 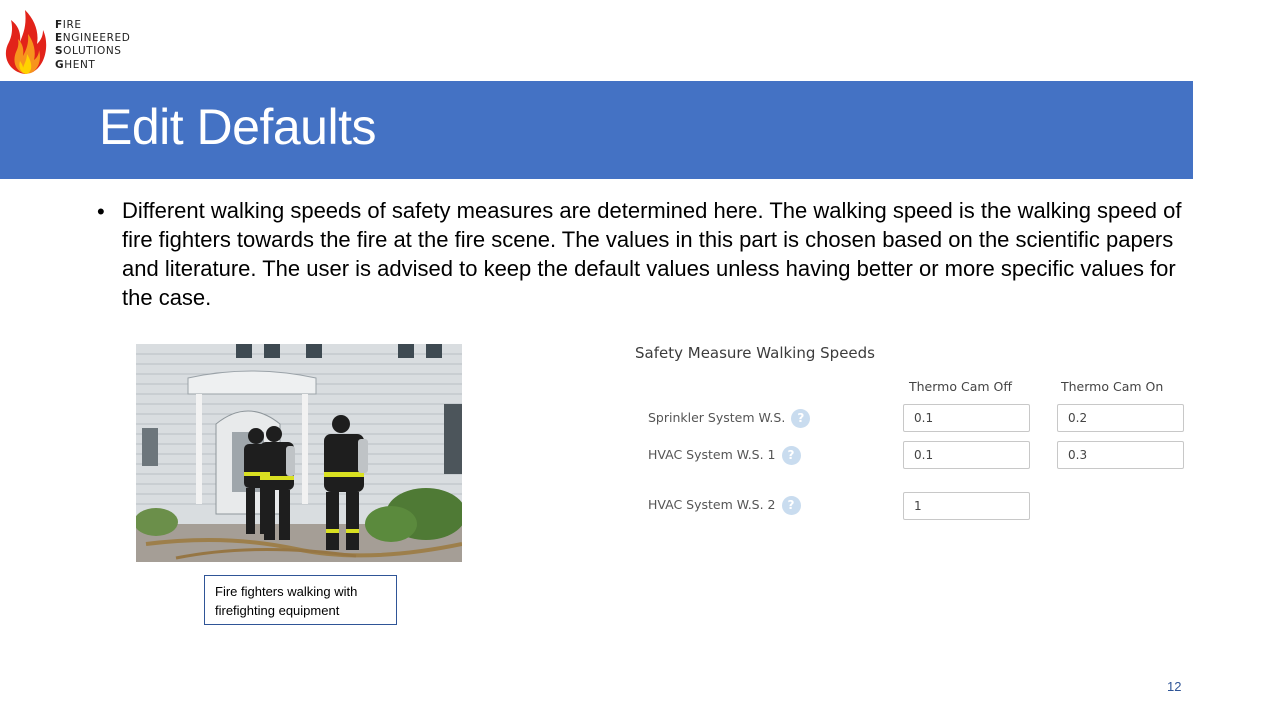 What do you see at coordinates (960, 386) in the screenshot?
I see `column-header-thermo-cam-off: Thermo Cam Off` at bounding box center [960, 386].